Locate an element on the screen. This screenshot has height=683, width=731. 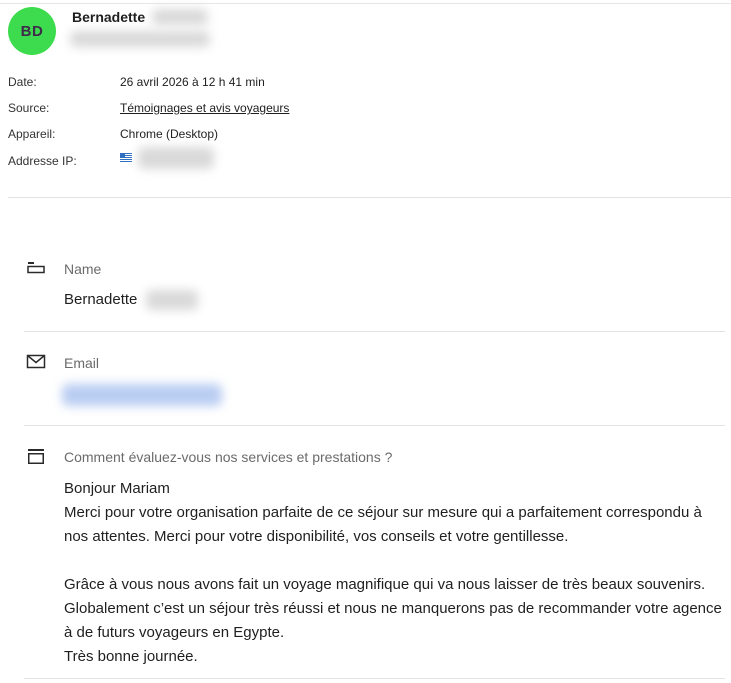
name-field-value: Bernadette is located at coordinates (101, 299).